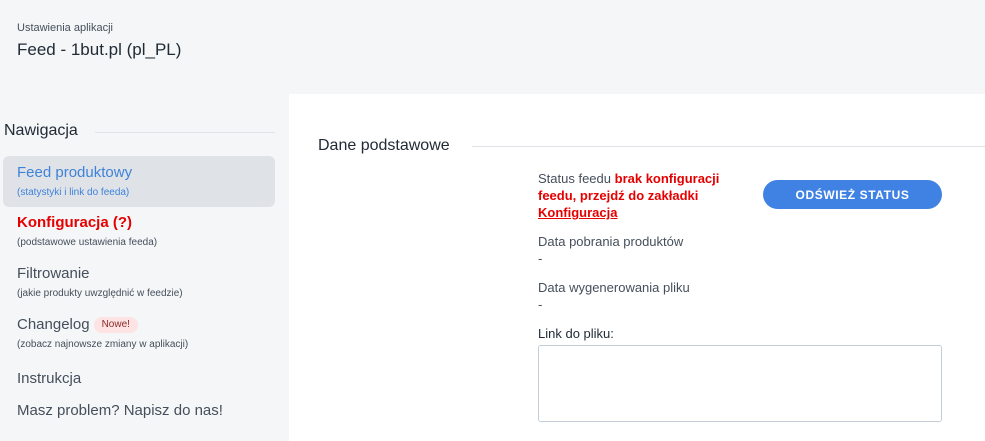 This screenshot has height=441, width=985. I want to click on sidebar-item-description: (zobacz najnowsze zmiany w aplikacji), so click(103, 344).